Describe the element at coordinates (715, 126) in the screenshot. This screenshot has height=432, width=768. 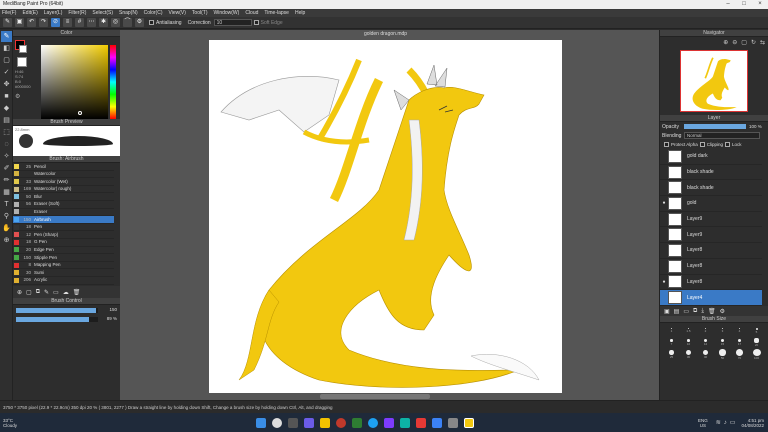
I see `layer-opacity-slider` at that location.